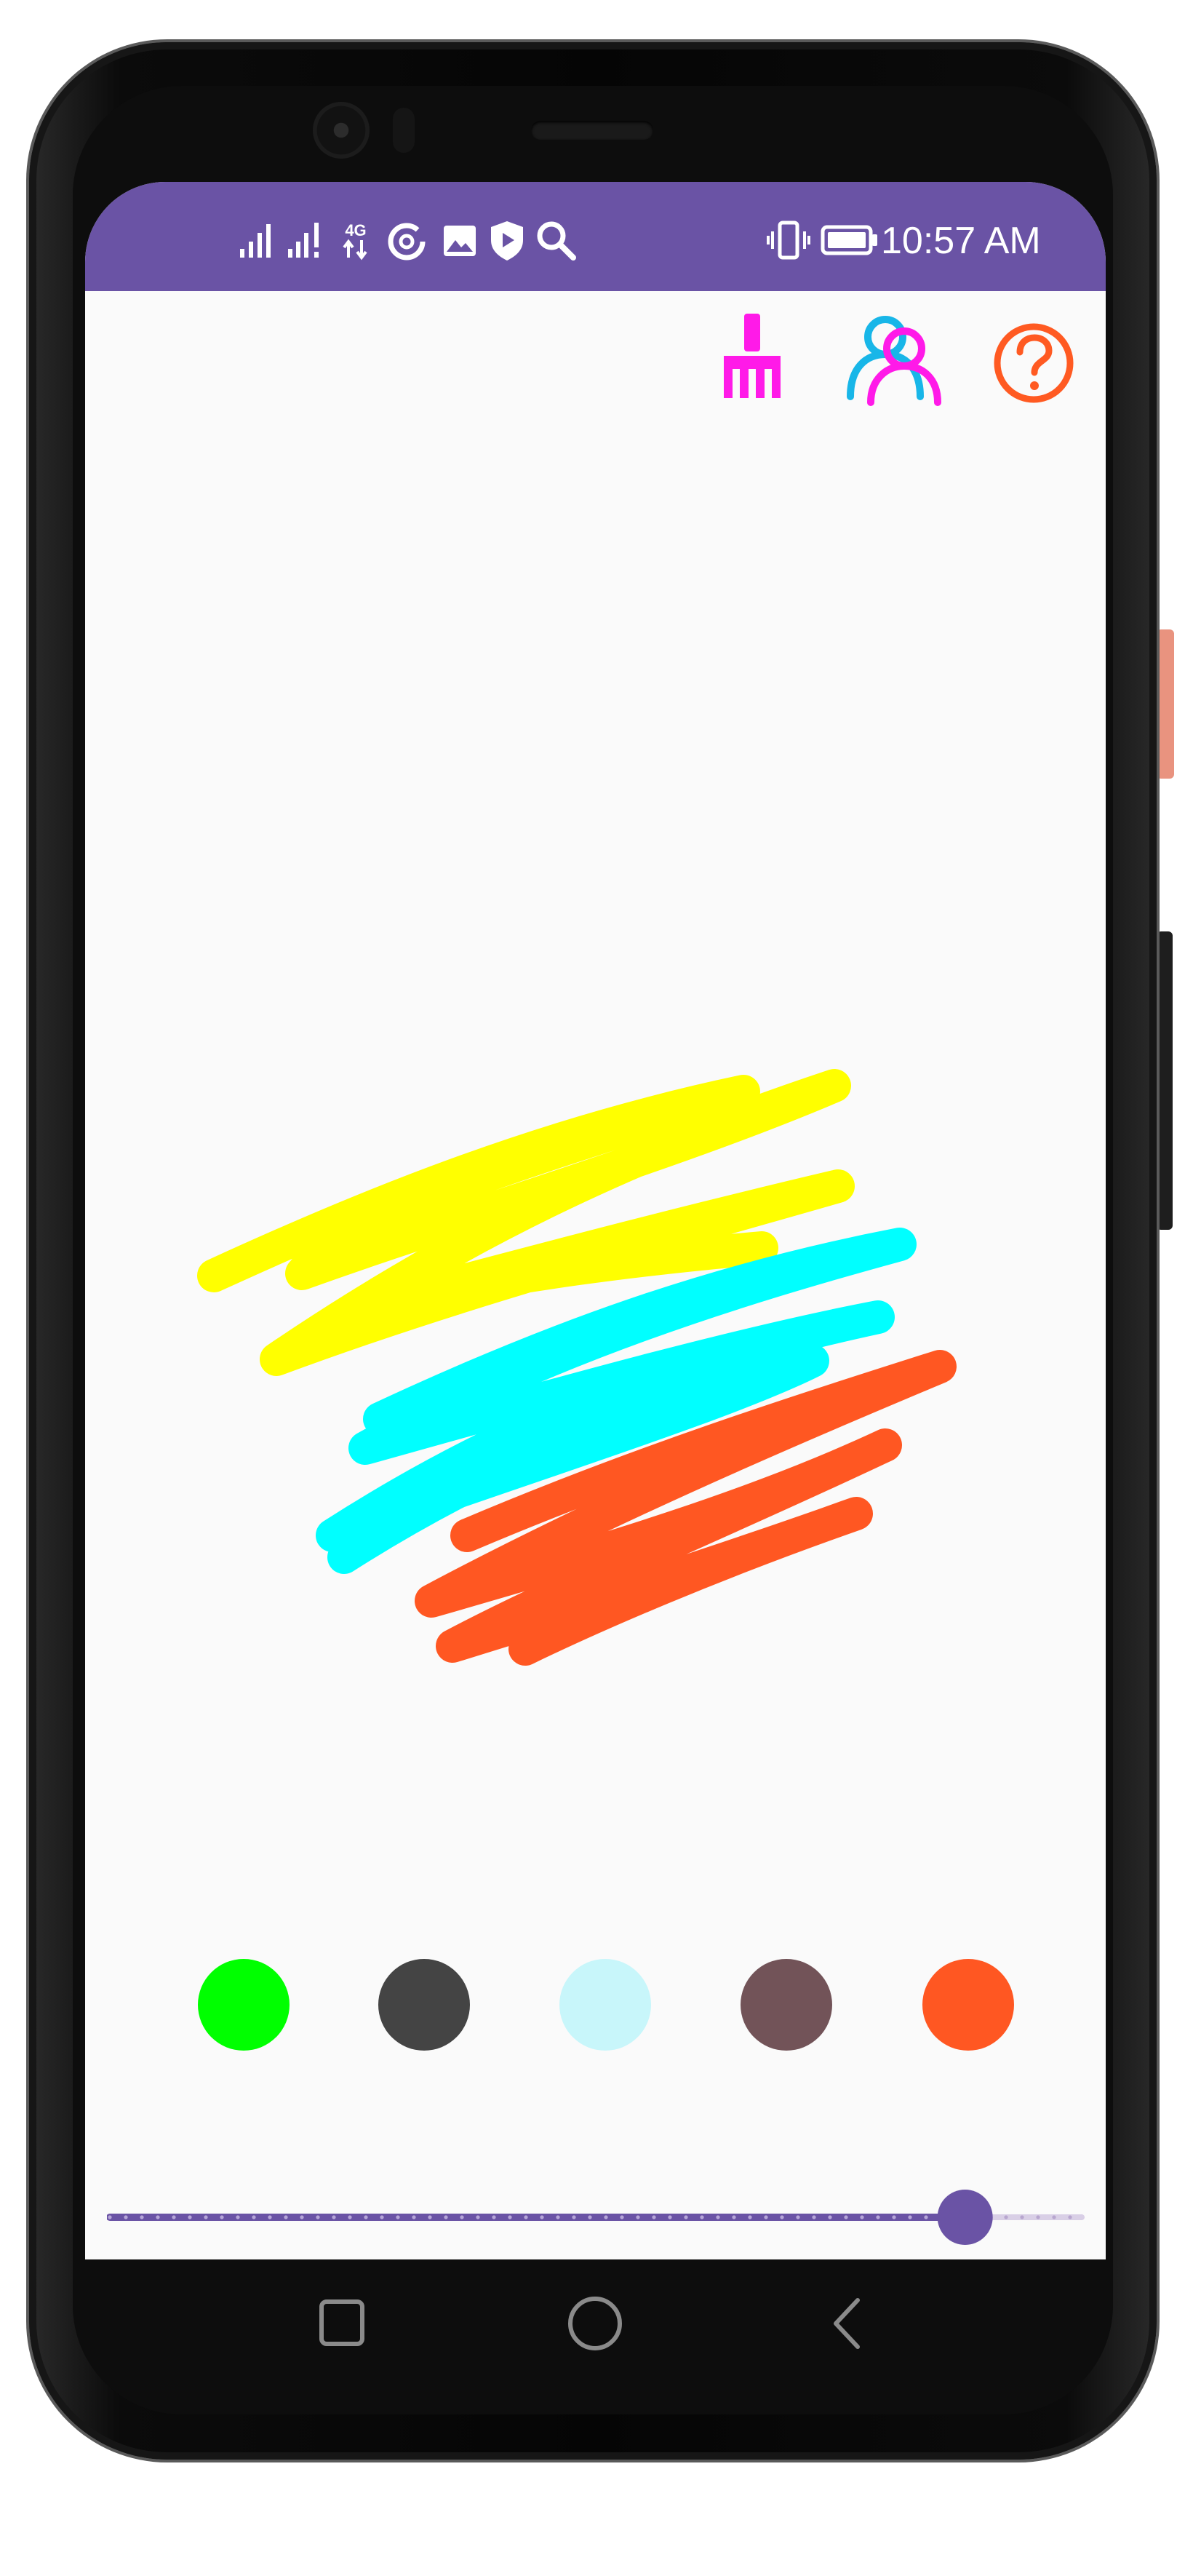  I want to click on vibrate-icon, so click(788, 240).